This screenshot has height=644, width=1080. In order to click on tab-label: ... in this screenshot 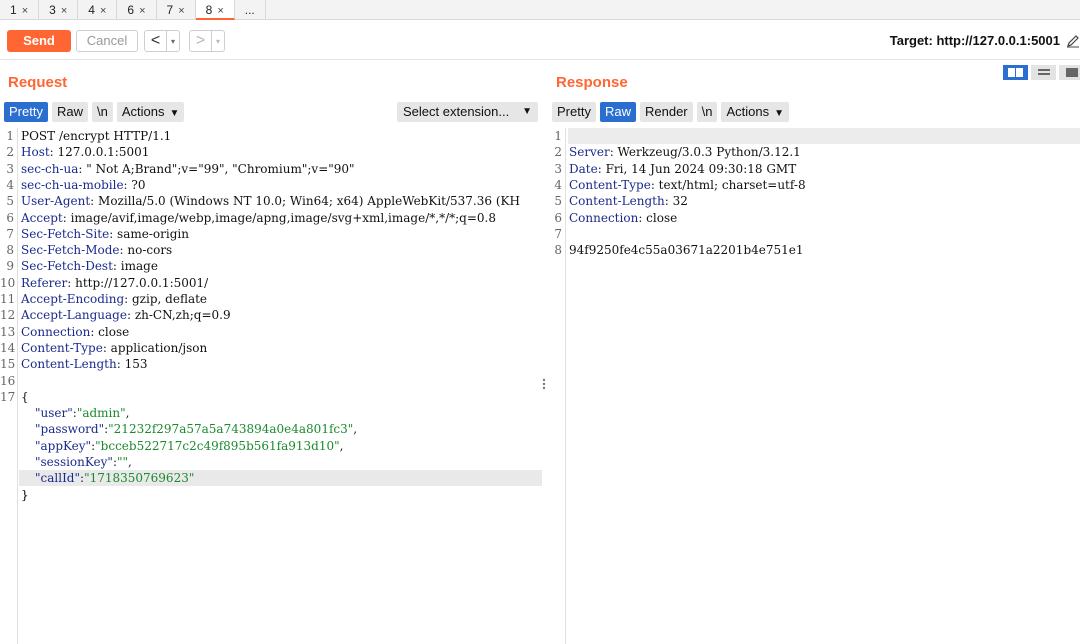, I will do `click(249, 10)`.